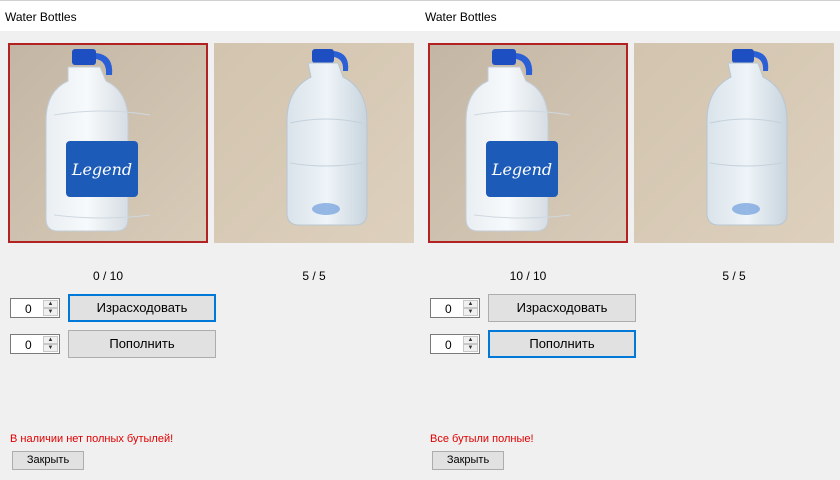 The width and height of the screenshot is (840, 480). Describe the element at coordinates (108, 276) in the screenshot. I see `full-bottles-count: 0 / 10` at that location.